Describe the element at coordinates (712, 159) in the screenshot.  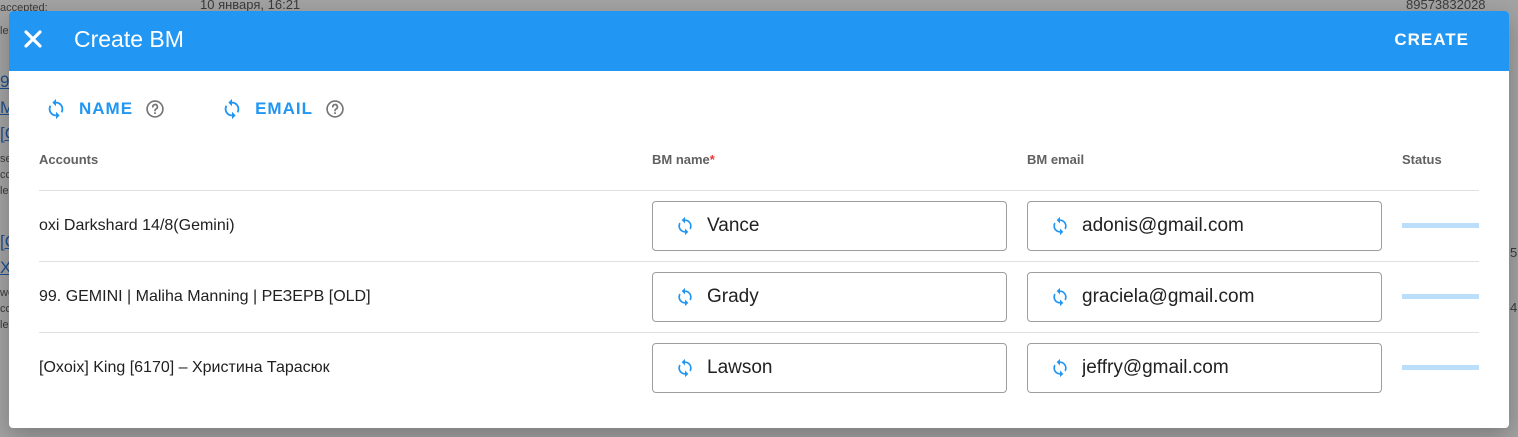
I see `required-mark: *` at that location.